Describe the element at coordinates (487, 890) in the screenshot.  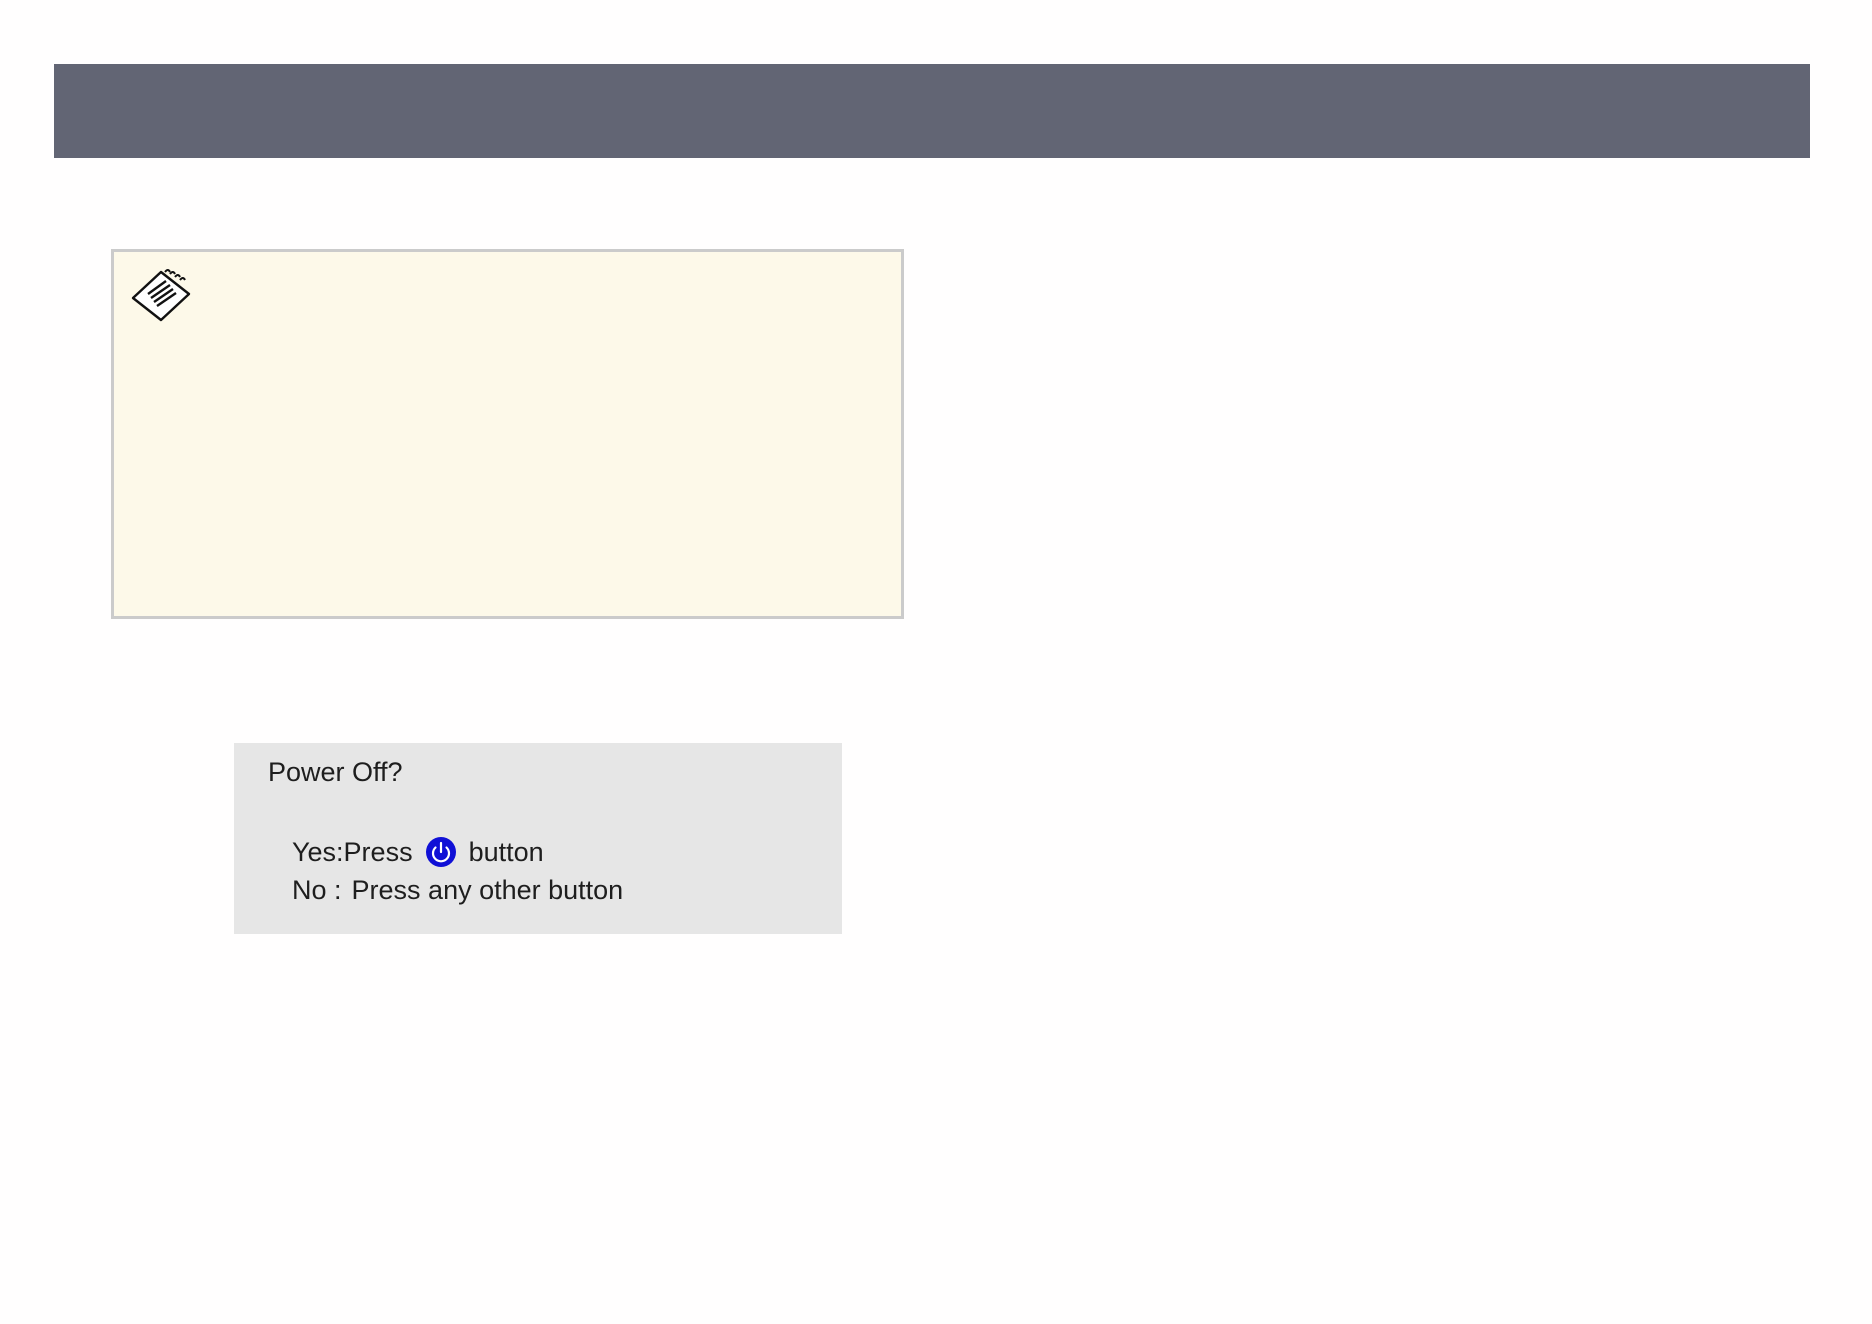
I see `no-text: Press any other button` at that location.